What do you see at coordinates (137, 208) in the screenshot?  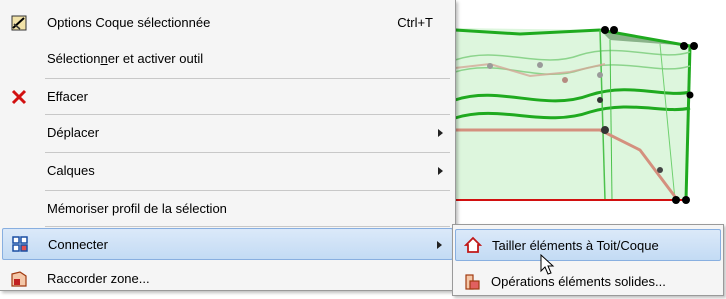 I see `menu-item-label: Mémoriser profil de la sélection` at bounding box center [137, 208].